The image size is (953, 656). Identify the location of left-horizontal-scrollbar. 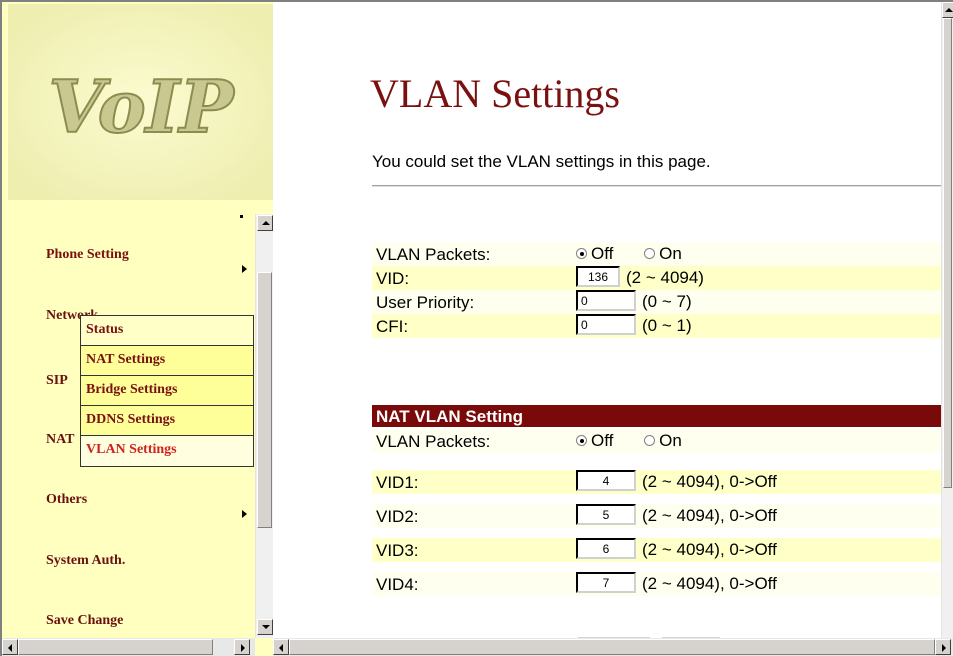
(128, 647).